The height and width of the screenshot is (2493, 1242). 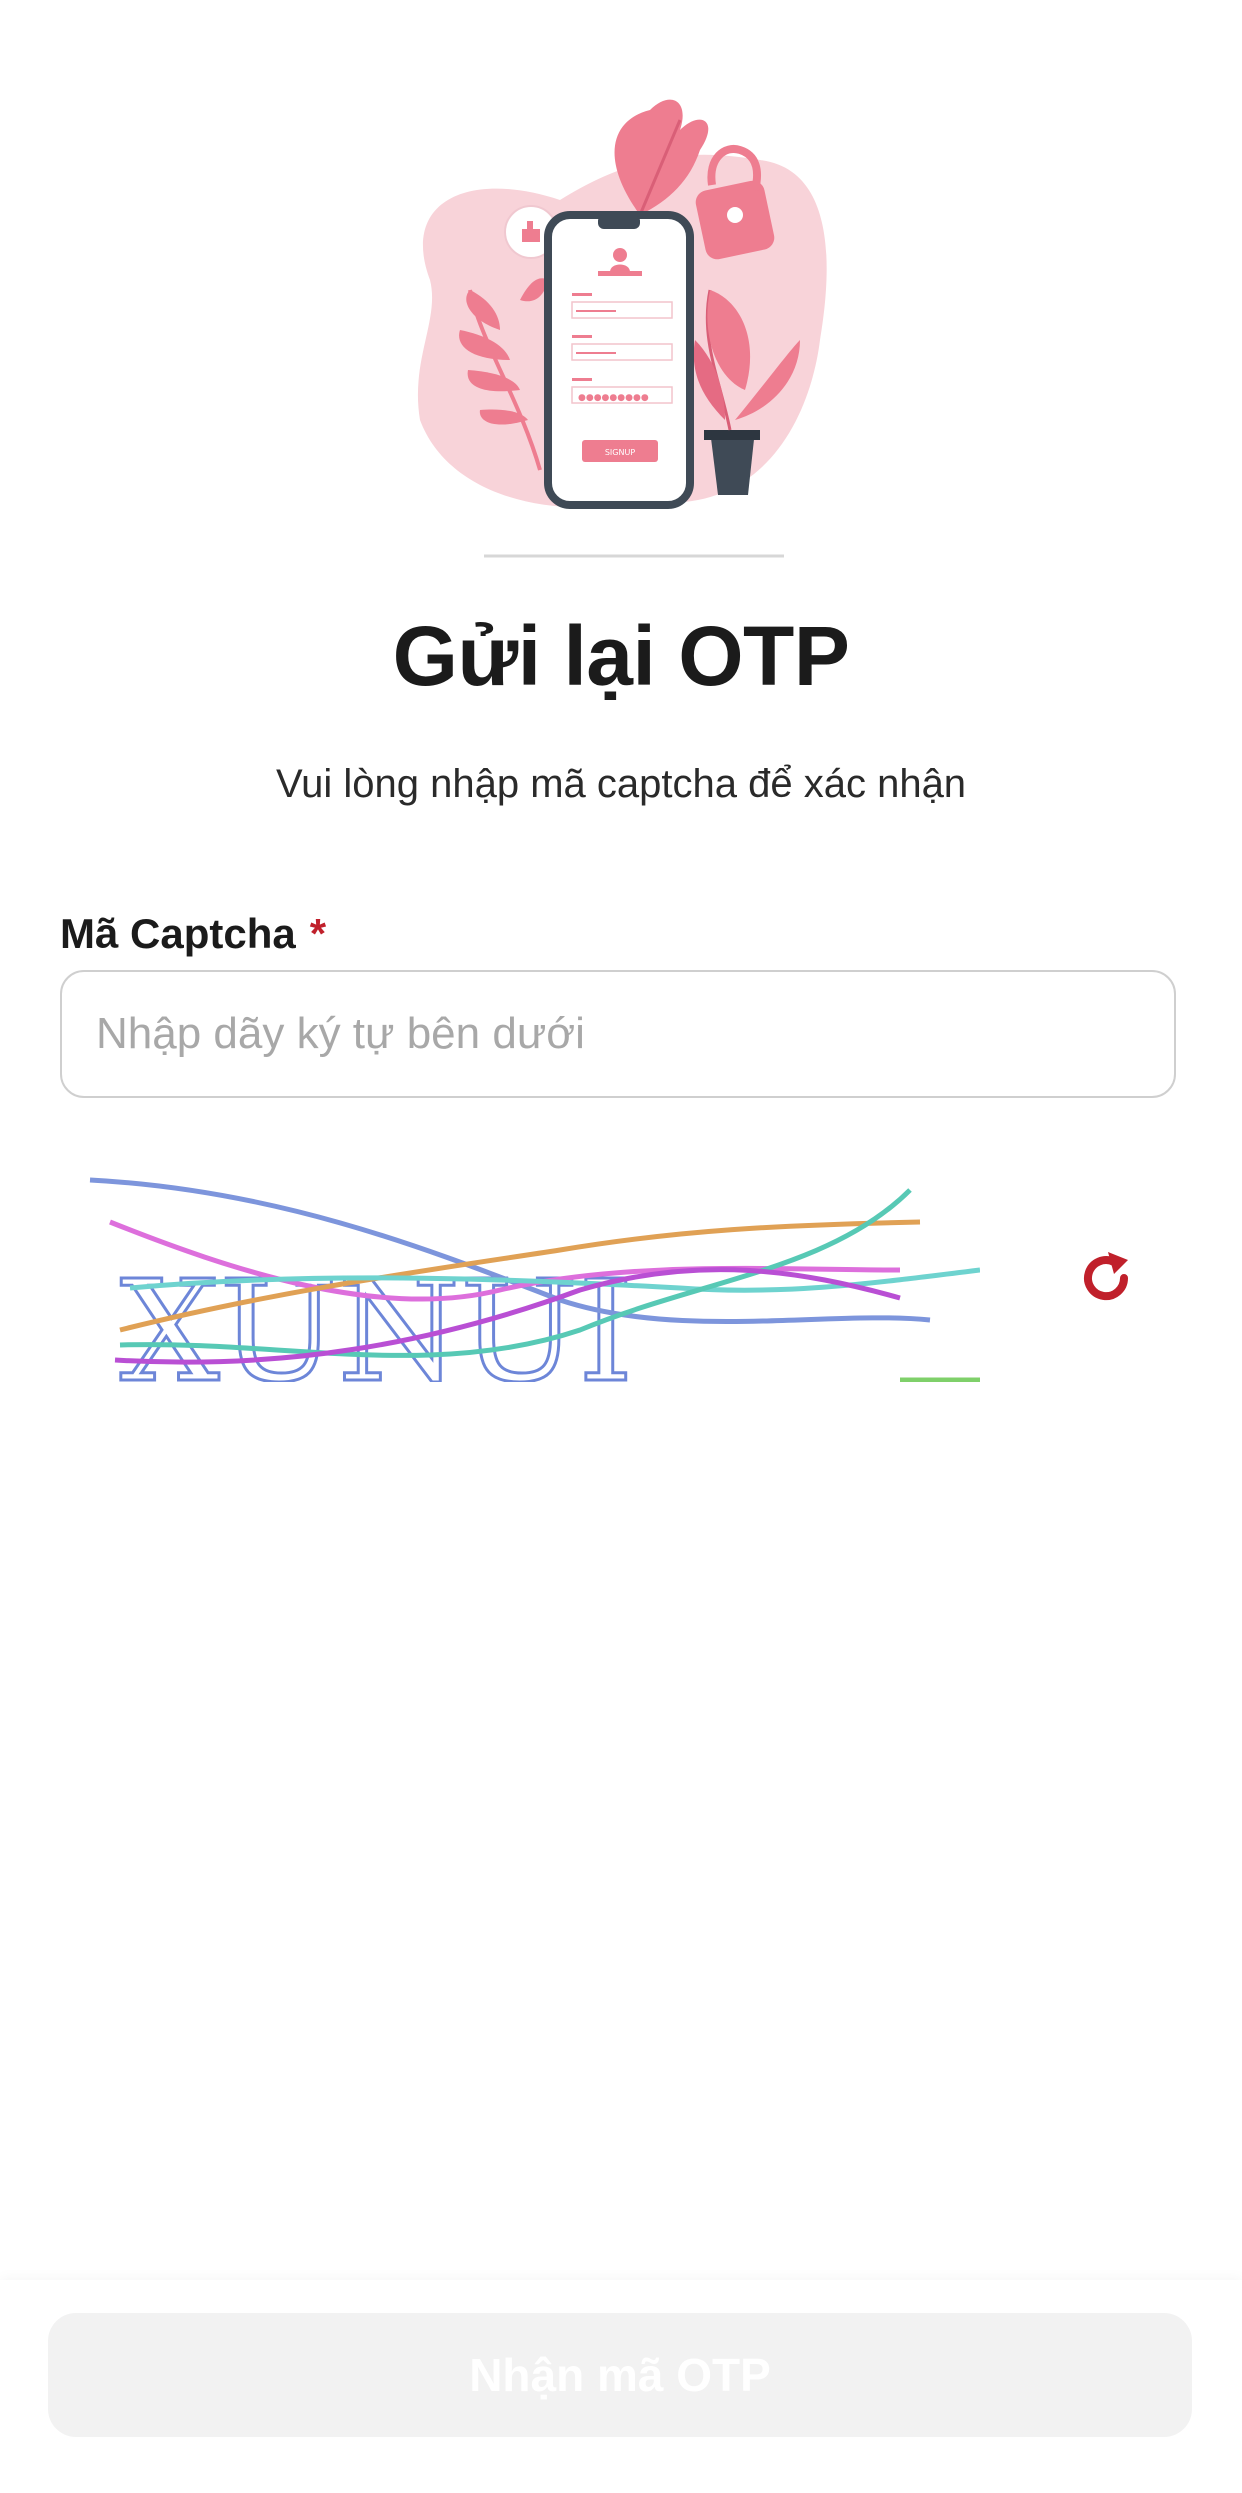 I want to click on captcha-refresh-button, so click(x=1106, y=1278).